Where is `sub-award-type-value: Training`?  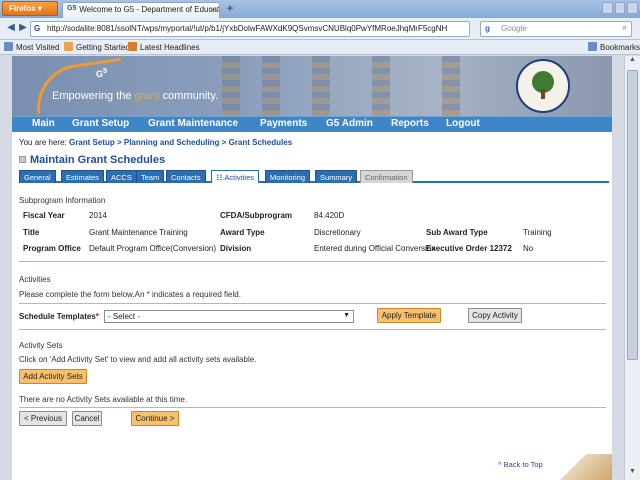
sub-award-type-value: Training is located at coordinates (537, 232).